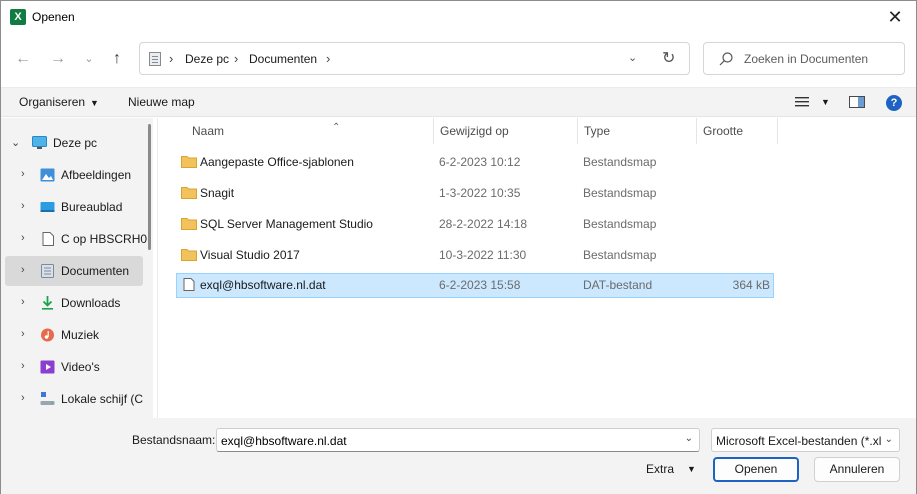  I want to click on nav-item-label: Deze pc, so click(75, 143).